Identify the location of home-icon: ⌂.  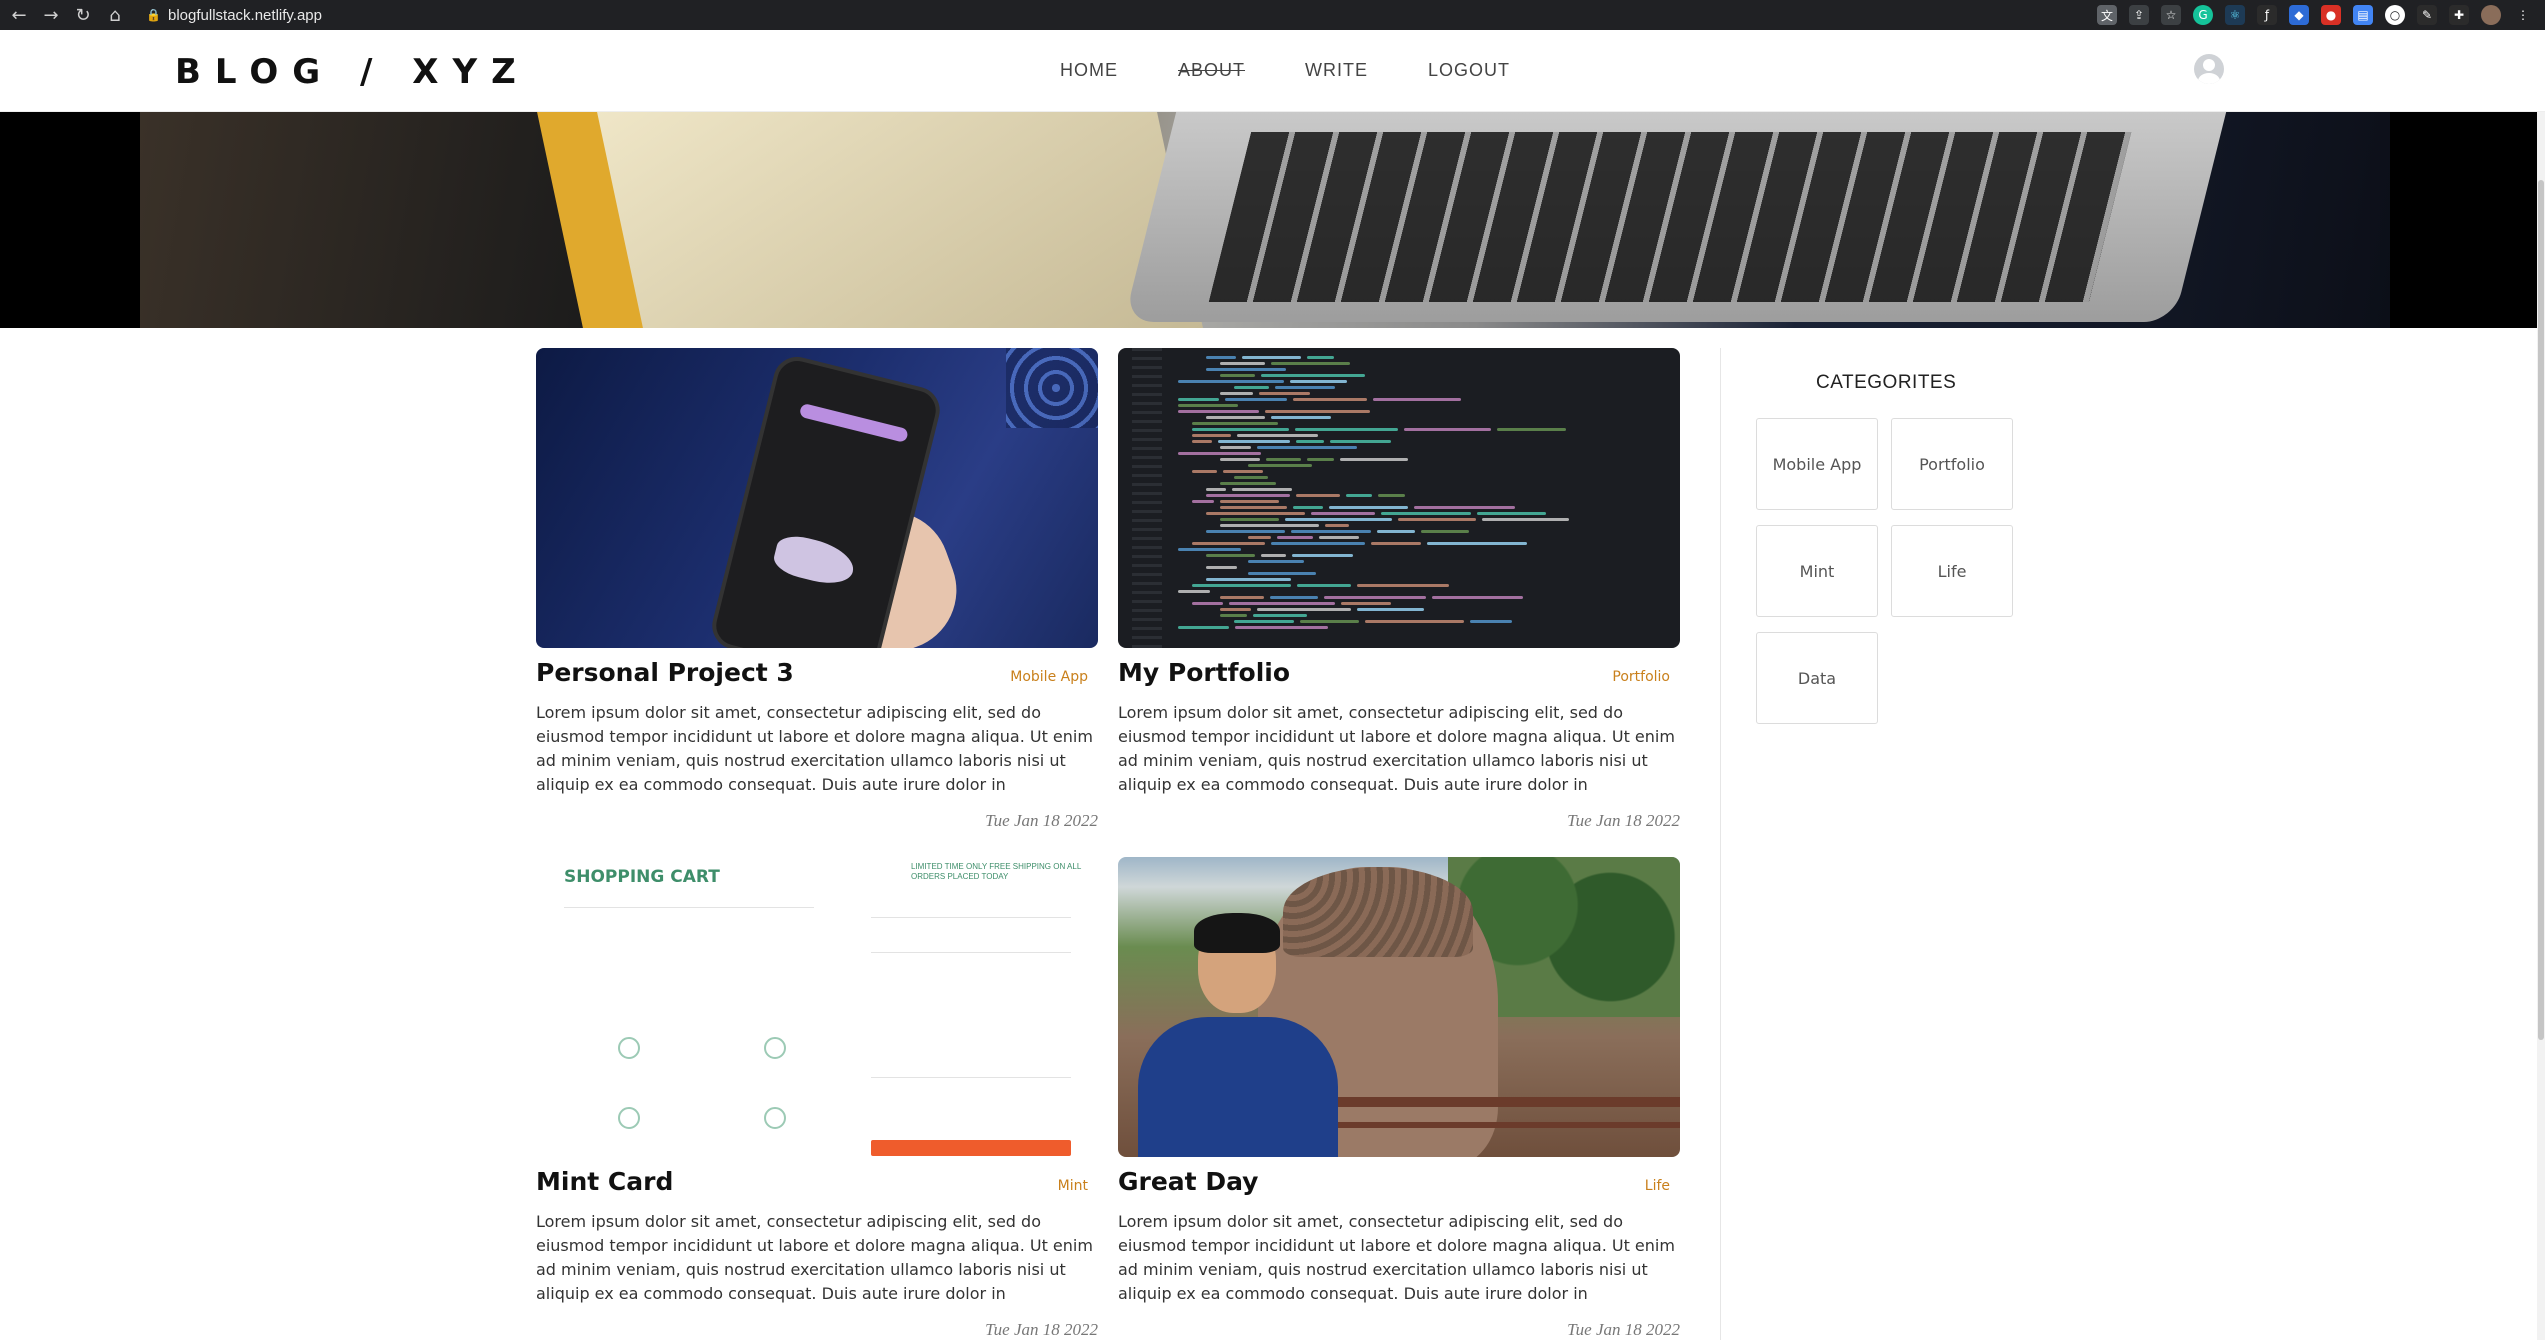
(115, 15).